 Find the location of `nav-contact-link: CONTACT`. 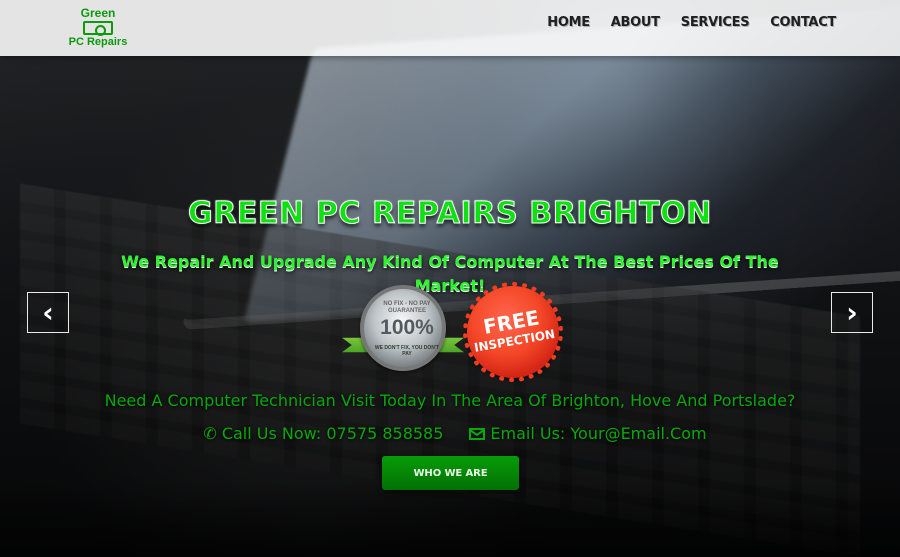

nav-contact-link: CONTACT is located at coordinates (803, 22).